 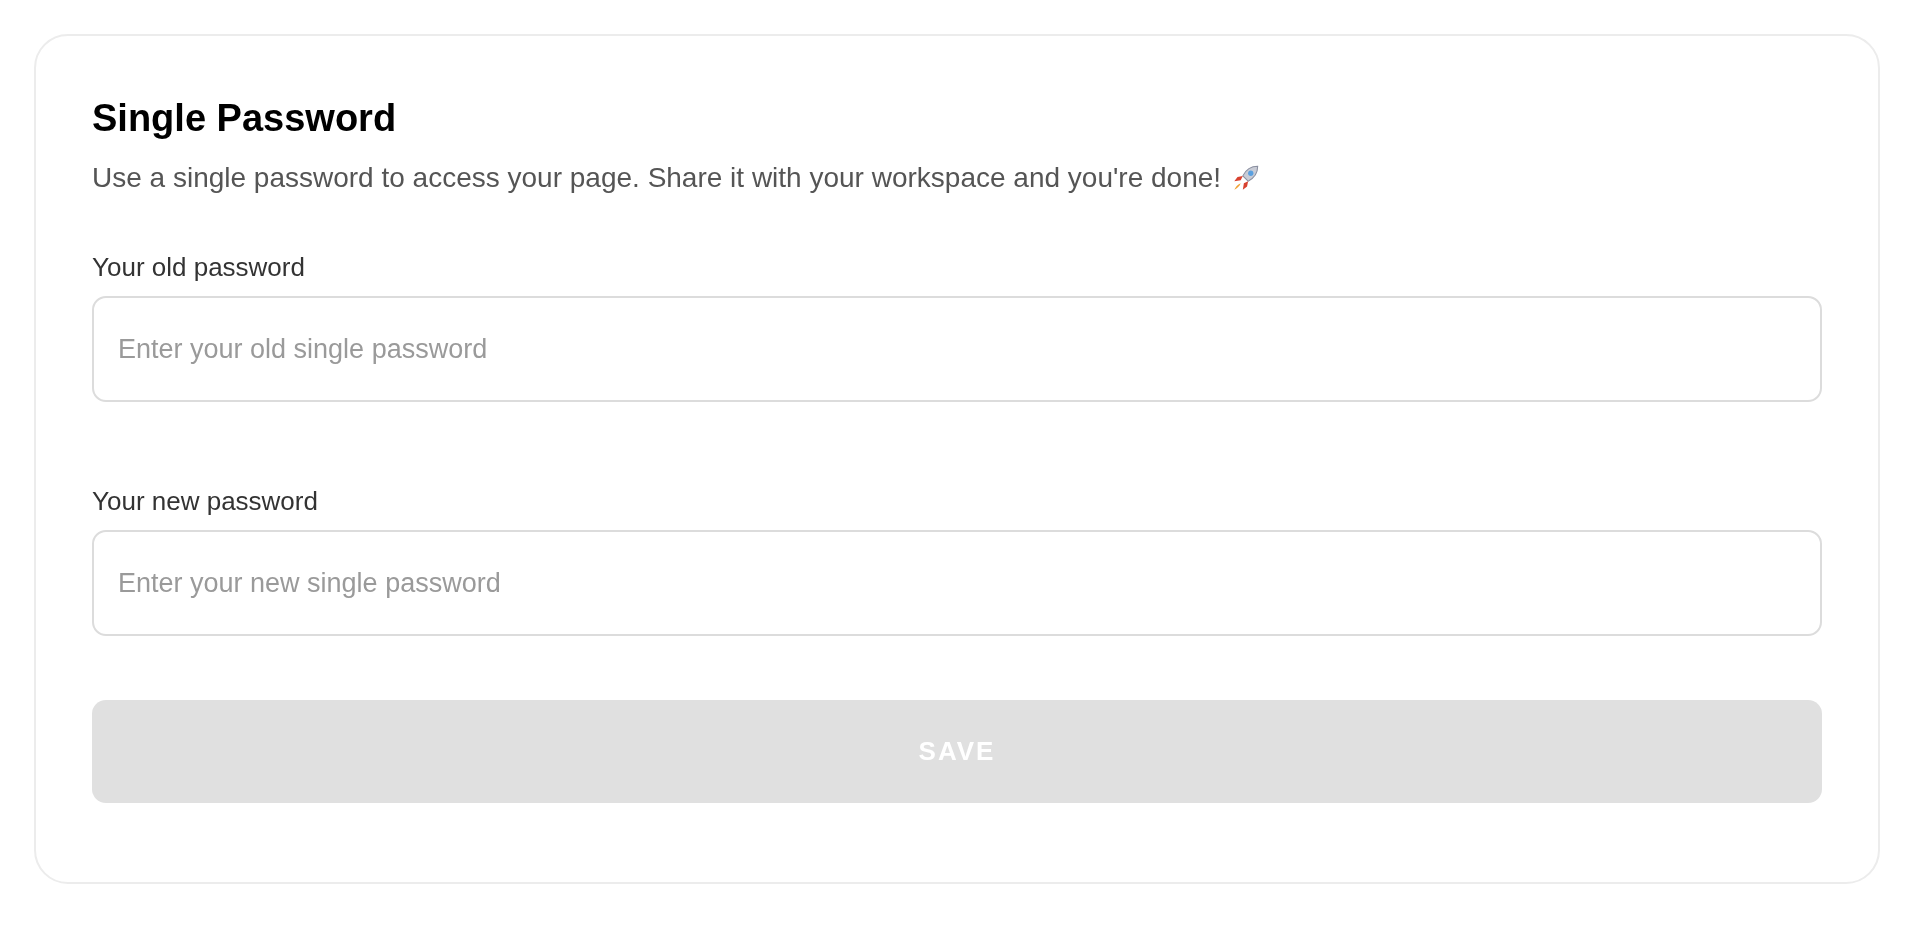 I want to click on password-field: Enter your new single password, so click(x=957, y=583).